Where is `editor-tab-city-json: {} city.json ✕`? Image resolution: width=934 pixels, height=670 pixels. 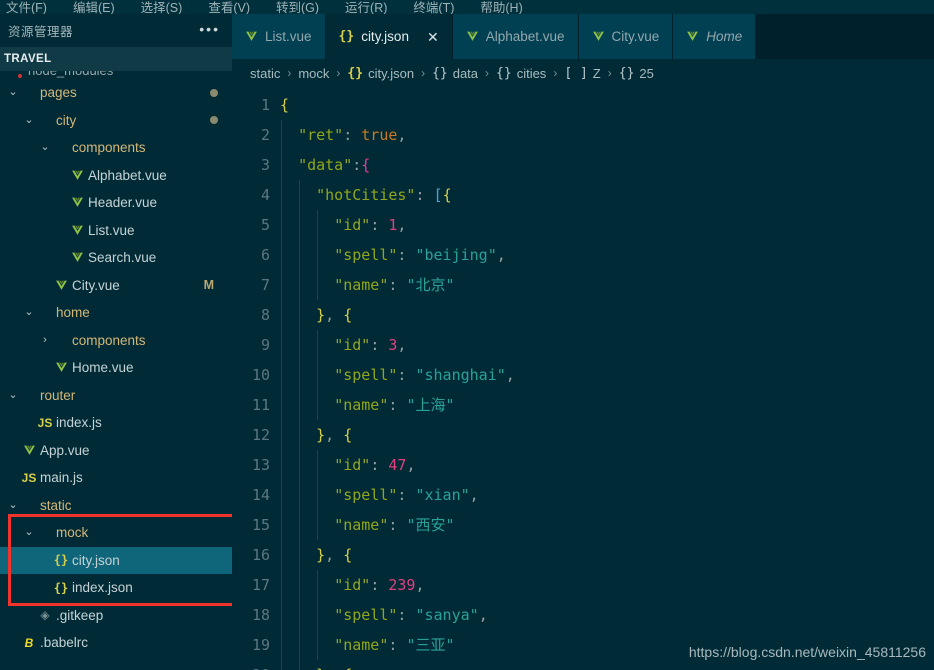
editor-tab-city-json: {} city.json ✕ is located at coordinates (389, 36).